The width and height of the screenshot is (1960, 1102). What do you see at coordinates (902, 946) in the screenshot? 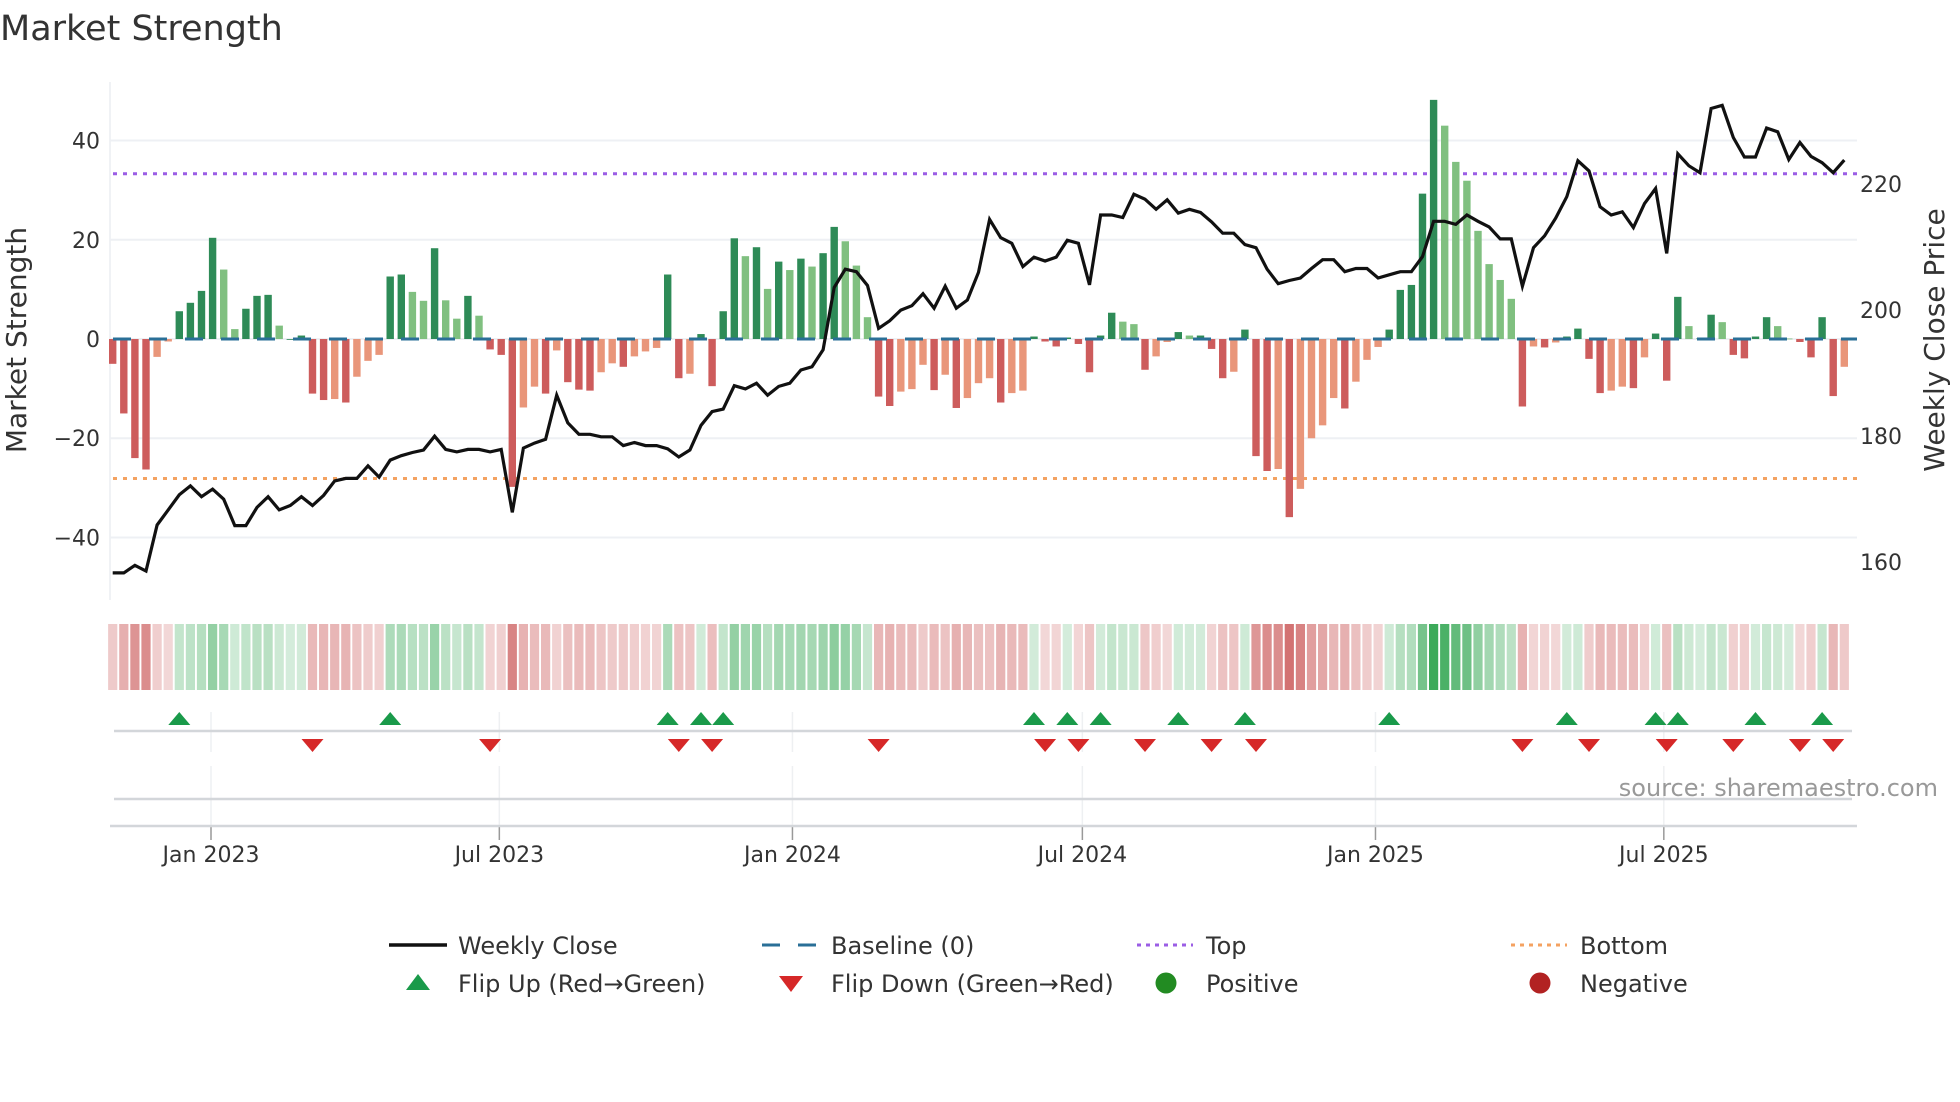
I see `legend-label: Baseline (0)` at bounding box center [902, 946].